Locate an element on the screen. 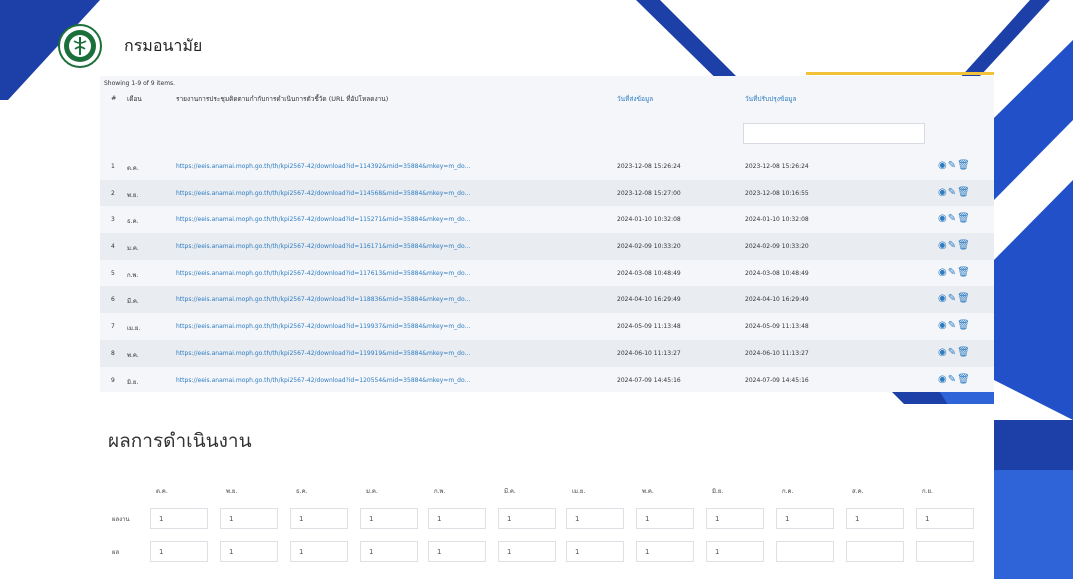 Image resolution: width=1073 pixels, height=579 pixels. row-sent-date: 2024-02-09 10:33:20 is located at coordinates (649, 247).